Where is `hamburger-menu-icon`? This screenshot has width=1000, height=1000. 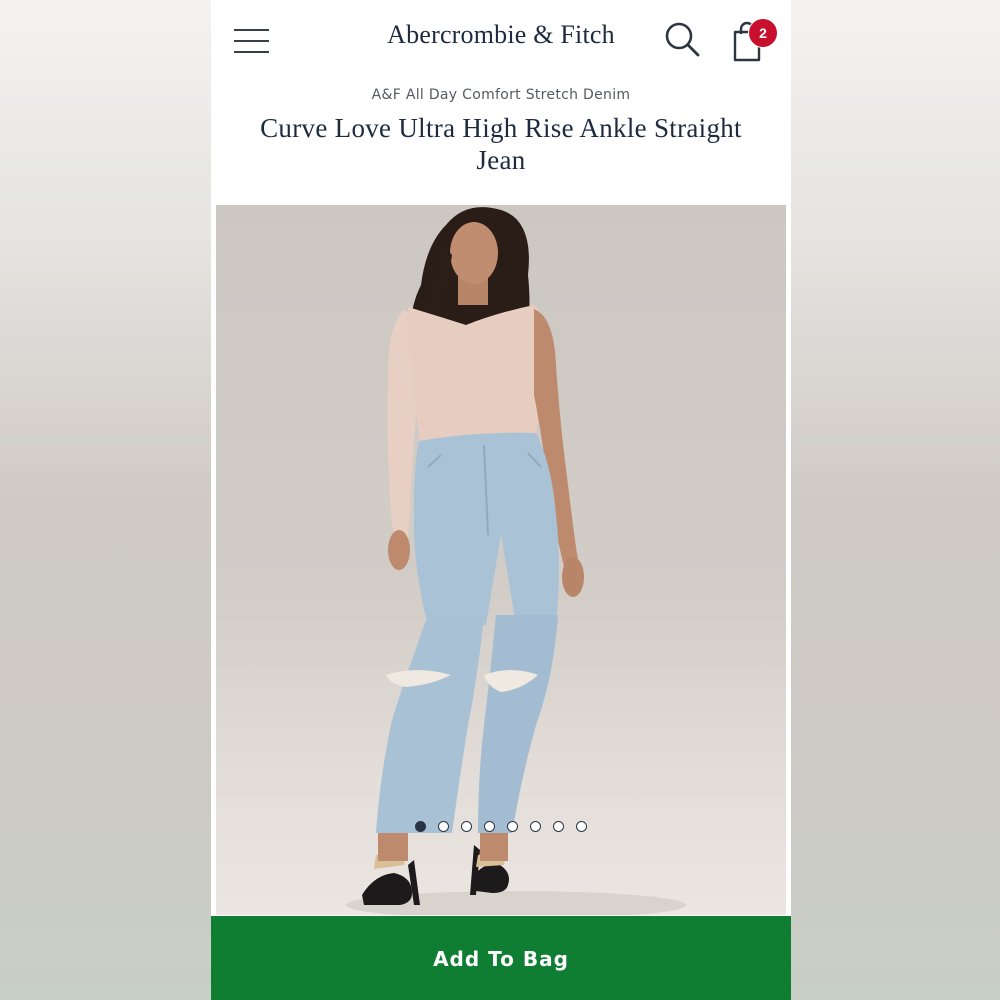
hamburger-menu-icon is located at coordinates (252, 41).